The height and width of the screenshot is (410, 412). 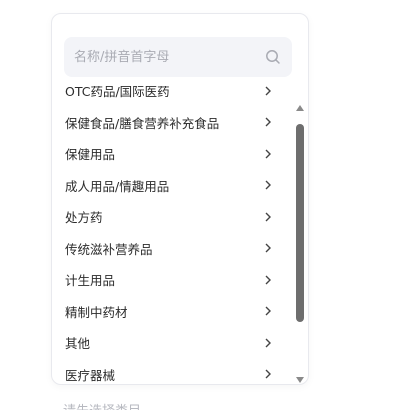 What do you see at coordinates (172, 154) in the screenshot?
I see `category-item-health-products: 保健用品` at bounding box center [172, 154].